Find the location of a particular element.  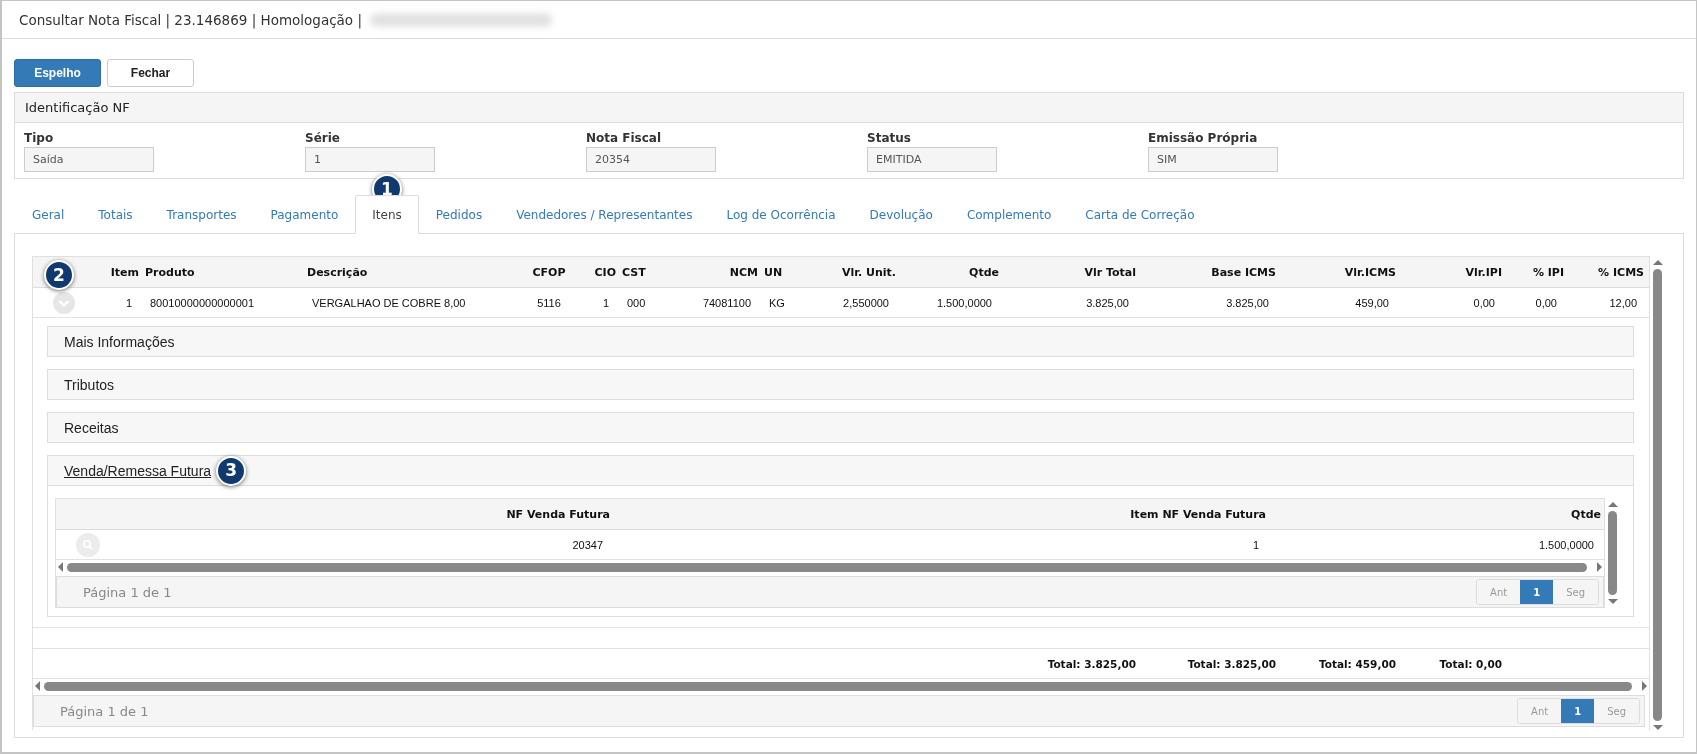

table-cell-text: 5116 is located at coordinates (549, 302).